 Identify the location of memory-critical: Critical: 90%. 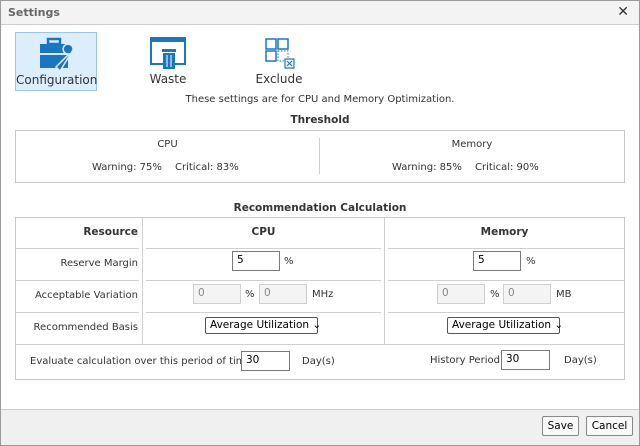
(507, 167).